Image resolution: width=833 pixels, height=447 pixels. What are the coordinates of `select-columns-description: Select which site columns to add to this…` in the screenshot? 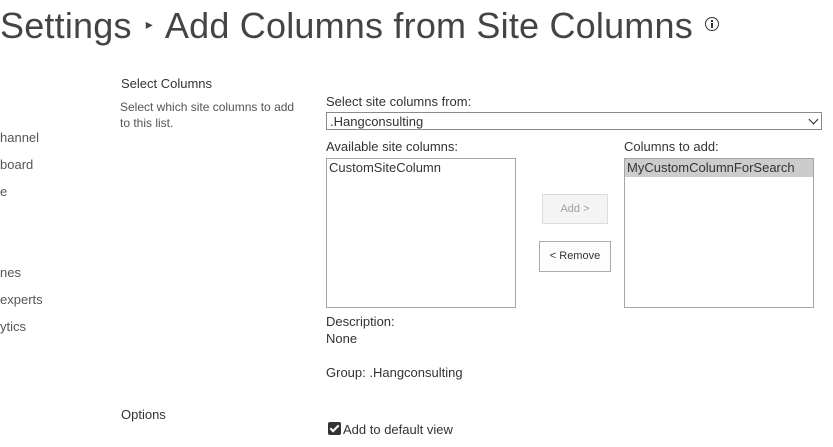 It's located at (207, 115).